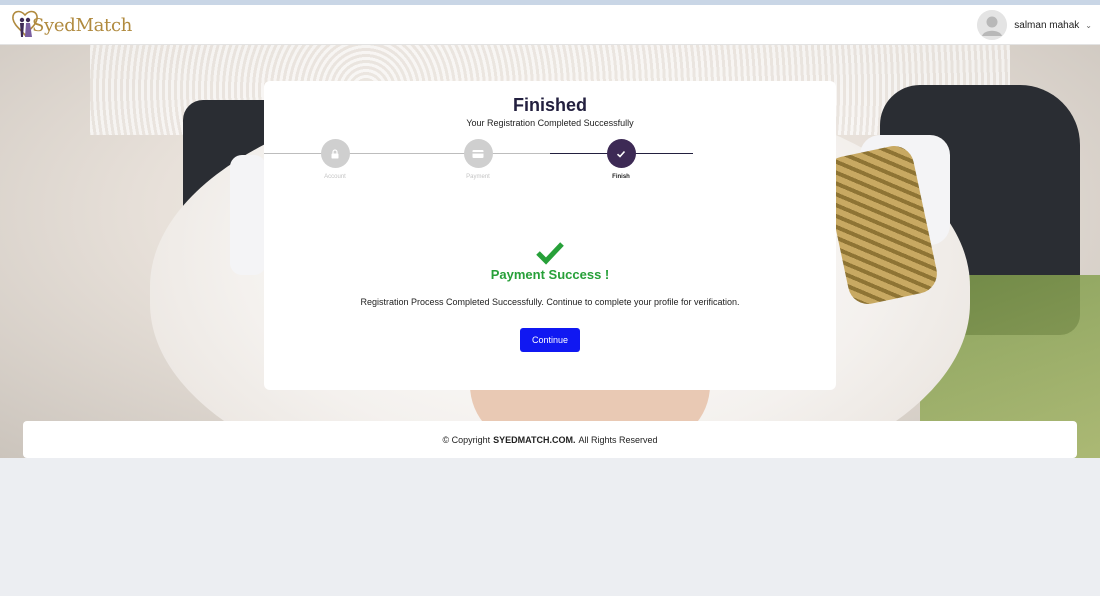 This screenshot has width=1100, height=596. What do you see at coordinates (82, 25) in the screenshot?
I see `logo-text: SyedMatch` at bounding box center [82, 25].